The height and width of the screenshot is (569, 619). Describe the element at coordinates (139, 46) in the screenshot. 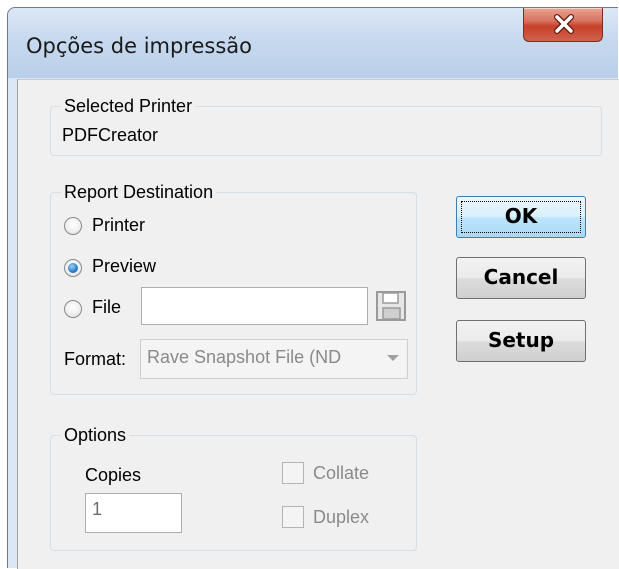

I see `window-title: Opções de impressão` at that location.